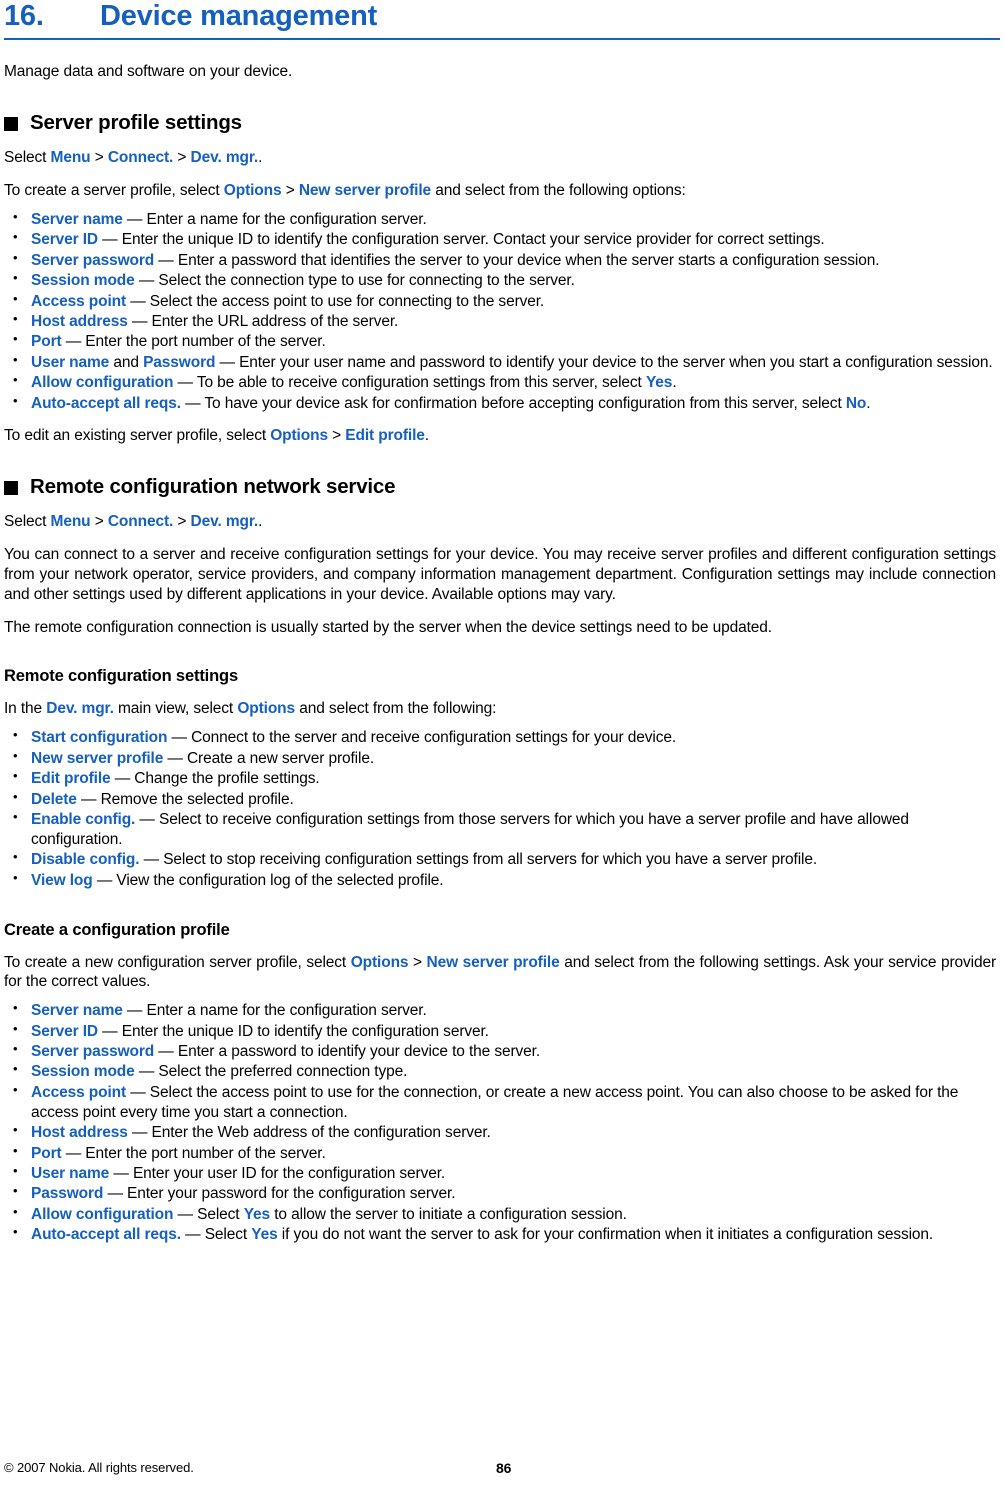 The width and height of the screenshot is (1004, 1492). I want to click on ui-term-enable-config: Enable config., so click(83, 819).